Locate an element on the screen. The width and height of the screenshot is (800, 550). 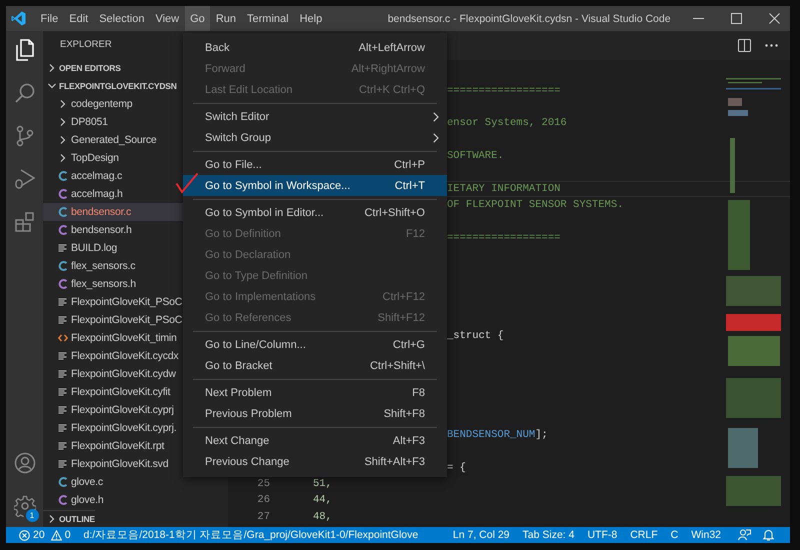
account-icon is located at coordinates (25, 463).